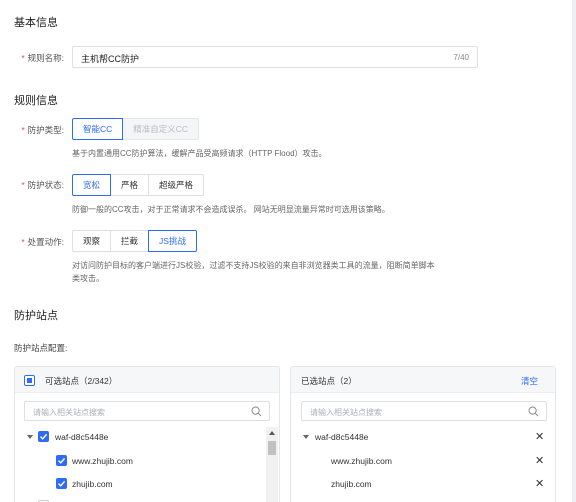 The width and height of the screenshot is (576, 502). What do you see at coordinates (92, 185) in the screenshot?
I see `status-loose-button: 宽松` at bounding box center [92, 185].